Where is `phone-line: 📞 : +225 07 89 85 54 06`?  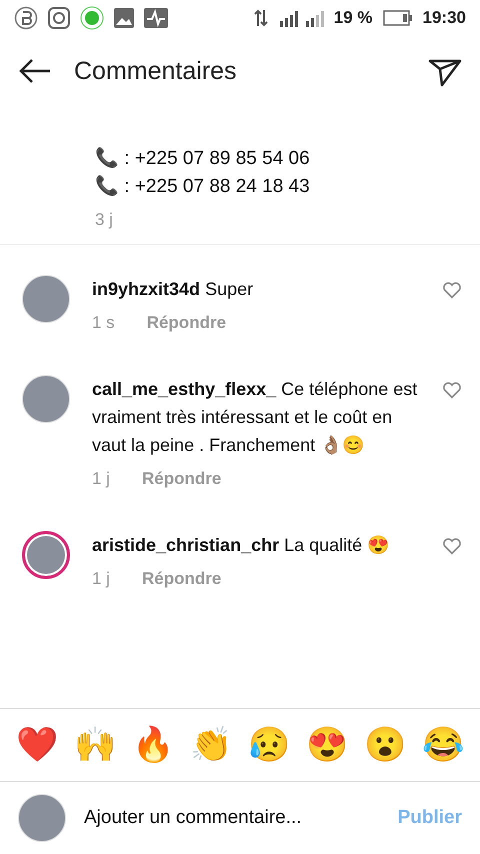 phone-line: 📞 : +225 07 89 85 54 06 is located at coordinates (203, 158).